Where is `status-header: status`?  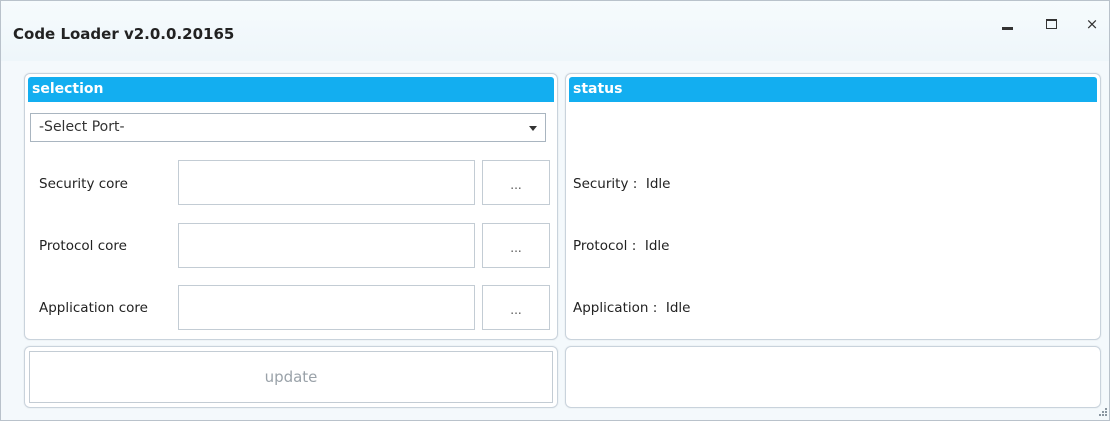
status-header: status is located at coordinates (833, 89).